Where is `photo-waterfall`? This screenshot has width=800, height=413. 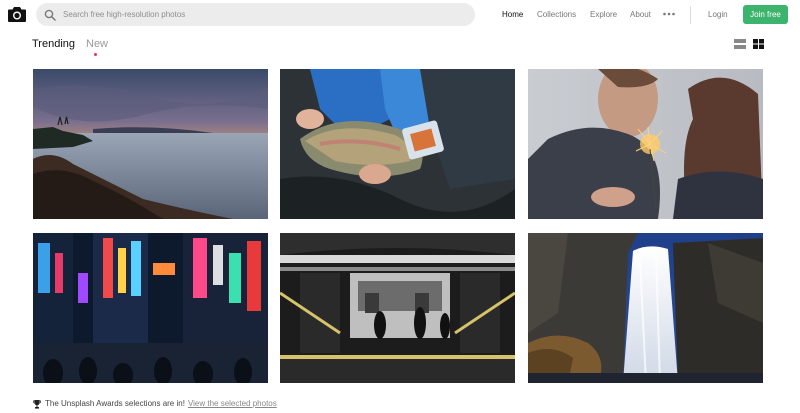 photo-waterfall is located at coordinates (645, 308).